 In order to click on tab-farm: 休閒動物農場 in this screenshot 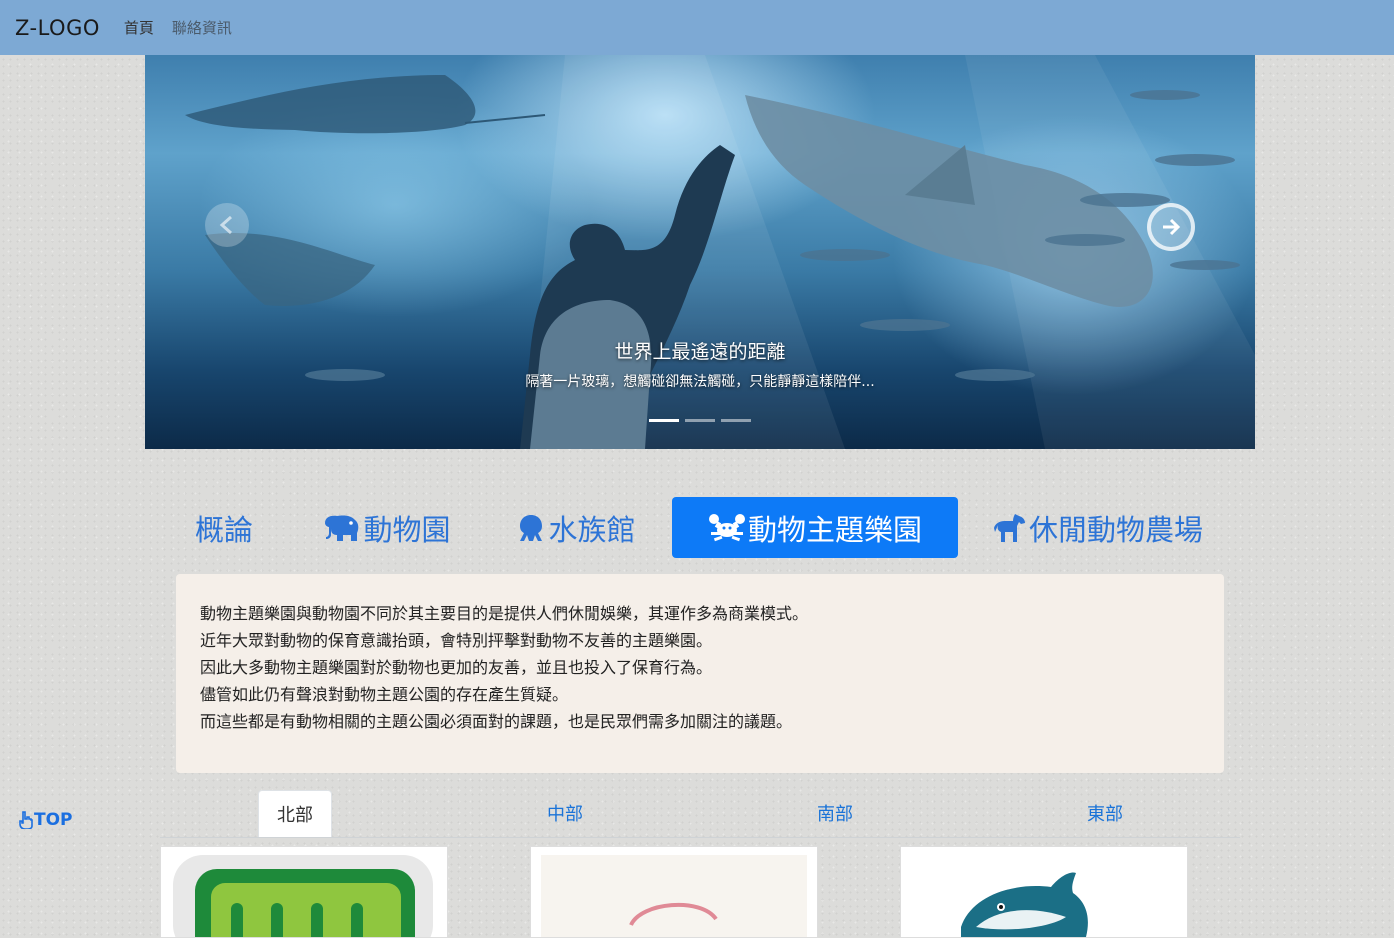, I will do `click(1098, 527)`.